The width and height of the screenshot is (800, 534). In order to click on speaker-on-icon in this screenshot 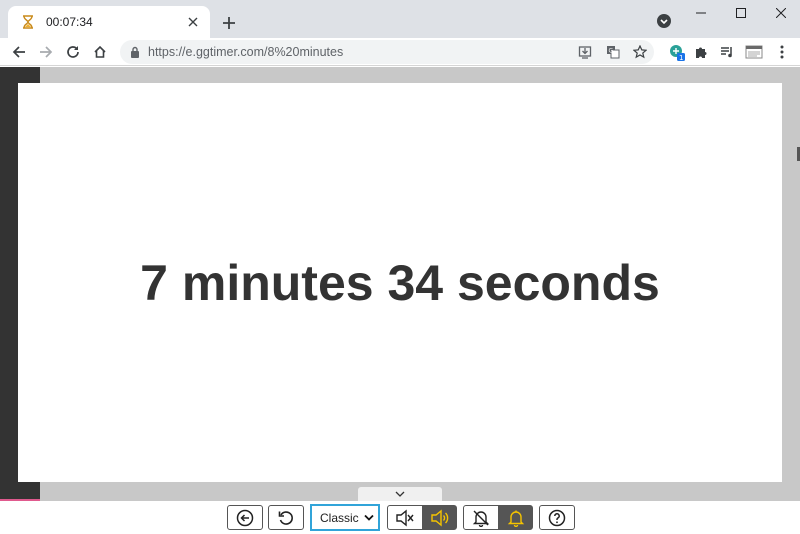, I will do `click(440, 517)`.